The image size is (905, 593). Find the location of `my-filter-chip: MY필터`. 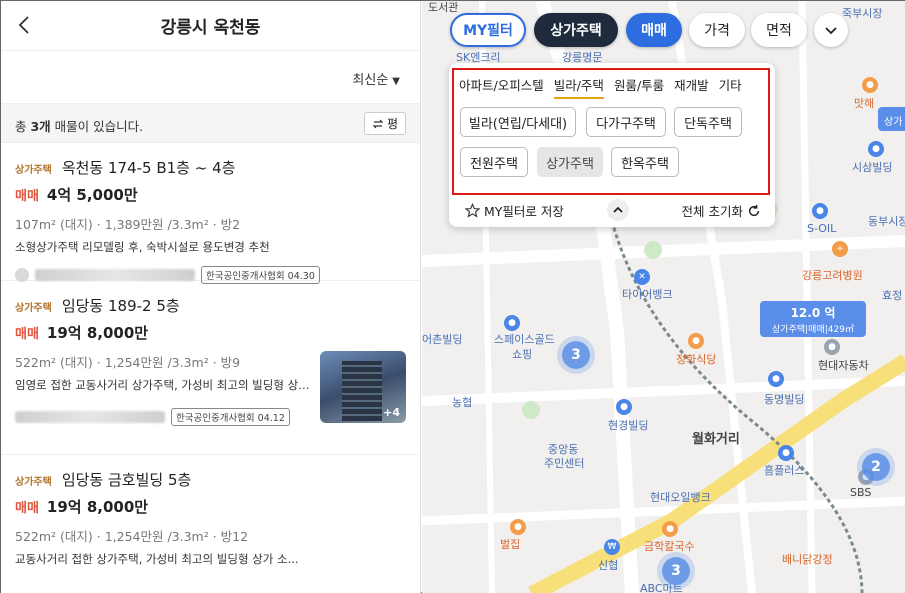

my-filter-chip: MY필터 is located at coordinates (488, 30).